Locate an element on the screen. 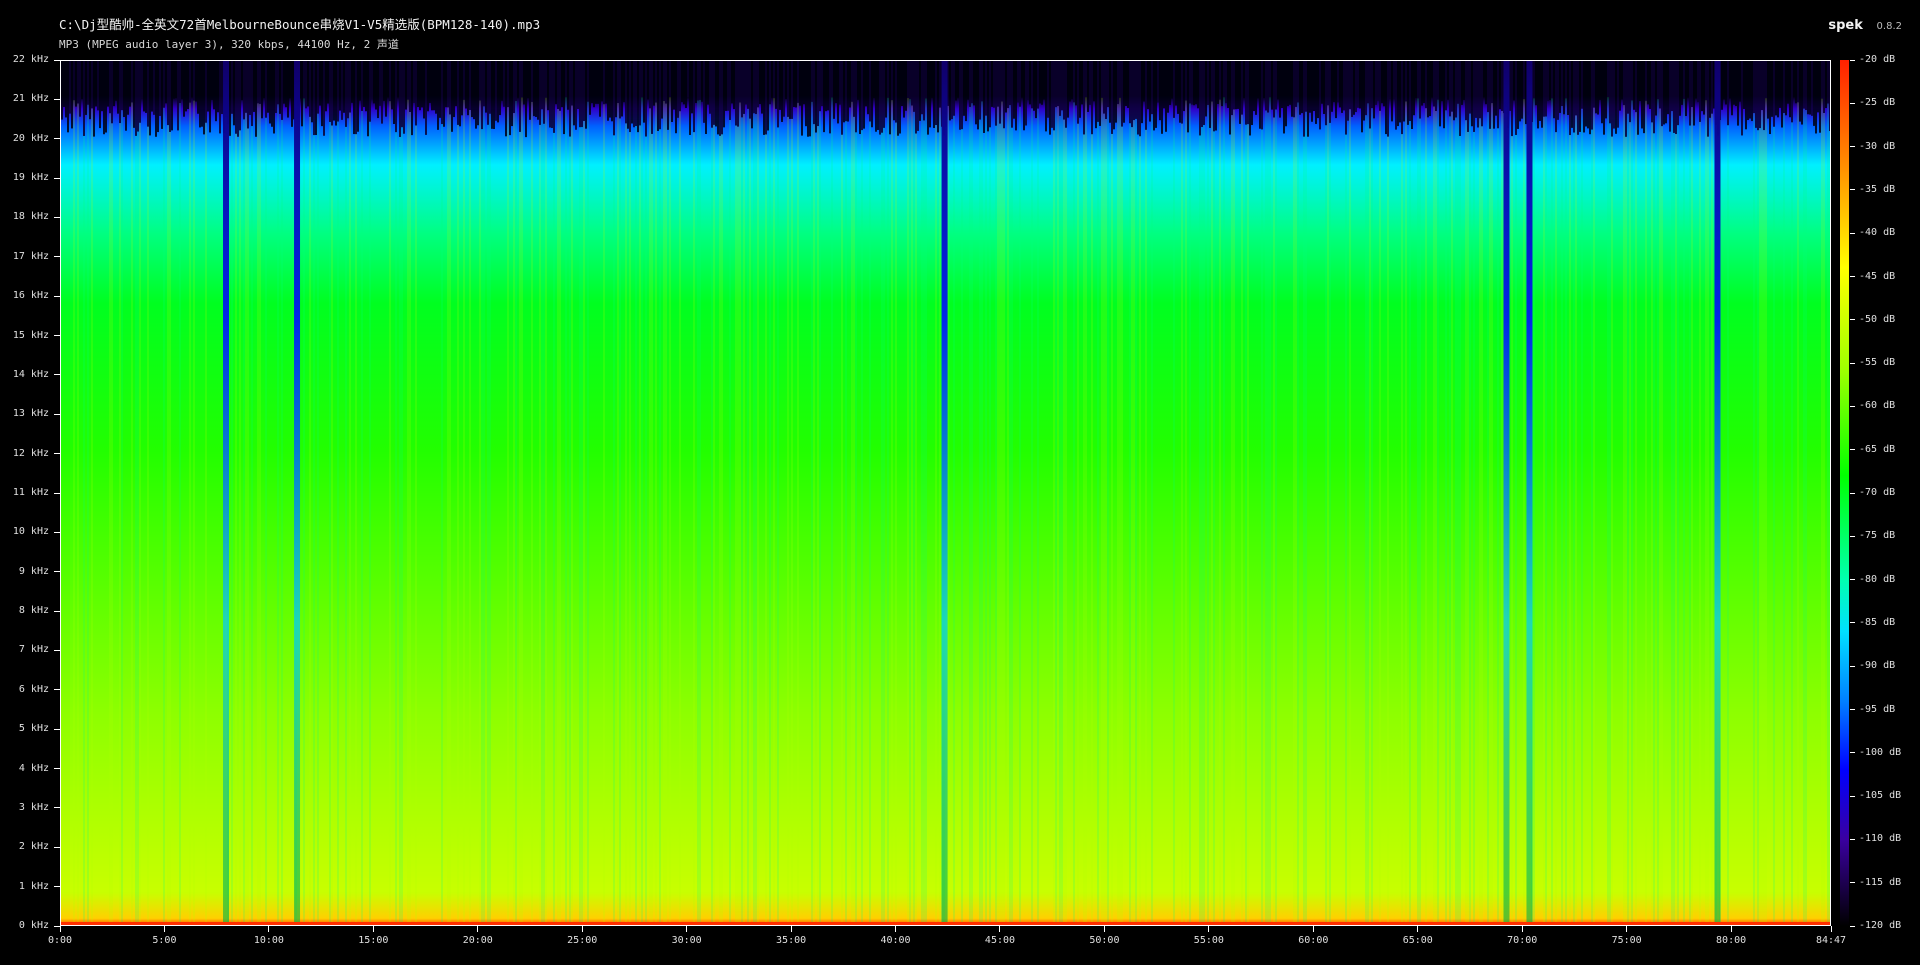  y-tick-label: 11 kHz is located at coordinates (30, 492).